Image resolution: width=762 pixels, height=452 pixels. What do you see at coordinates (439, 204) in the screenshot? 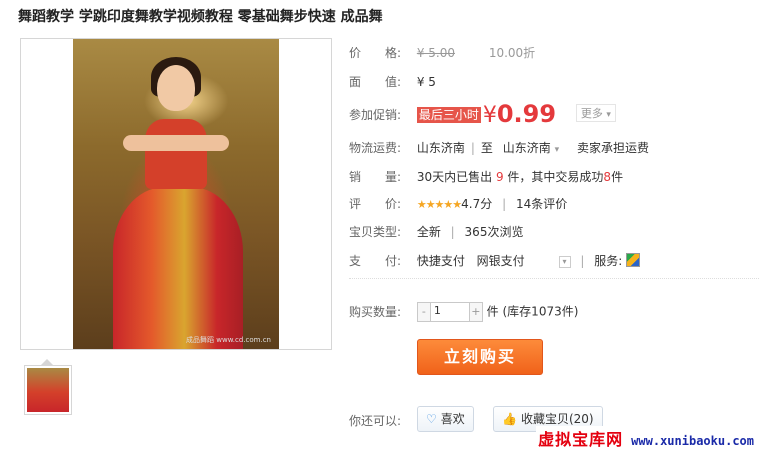
I see `star-rating-icon: ★★★★★` at bounding box center [439, 204].